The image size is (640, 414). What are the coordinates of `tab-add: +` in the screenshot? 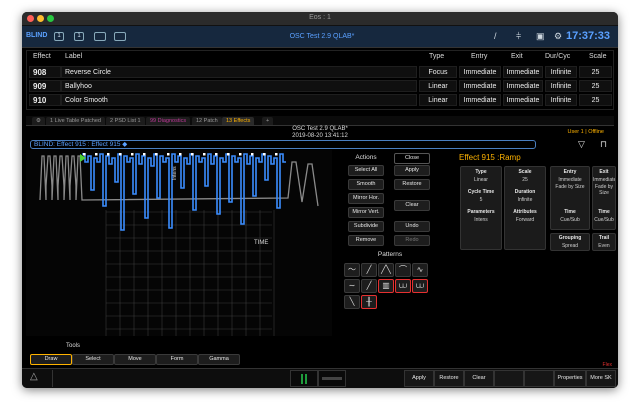 It's located at (268, 121).